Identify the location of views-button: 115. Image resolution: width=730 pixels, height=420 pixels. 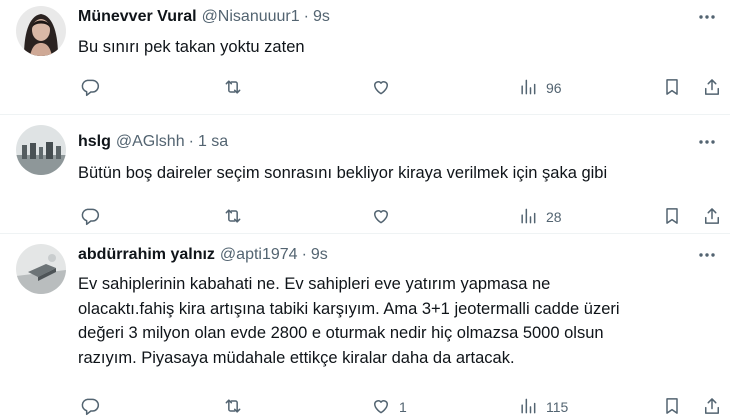
(543, 407).